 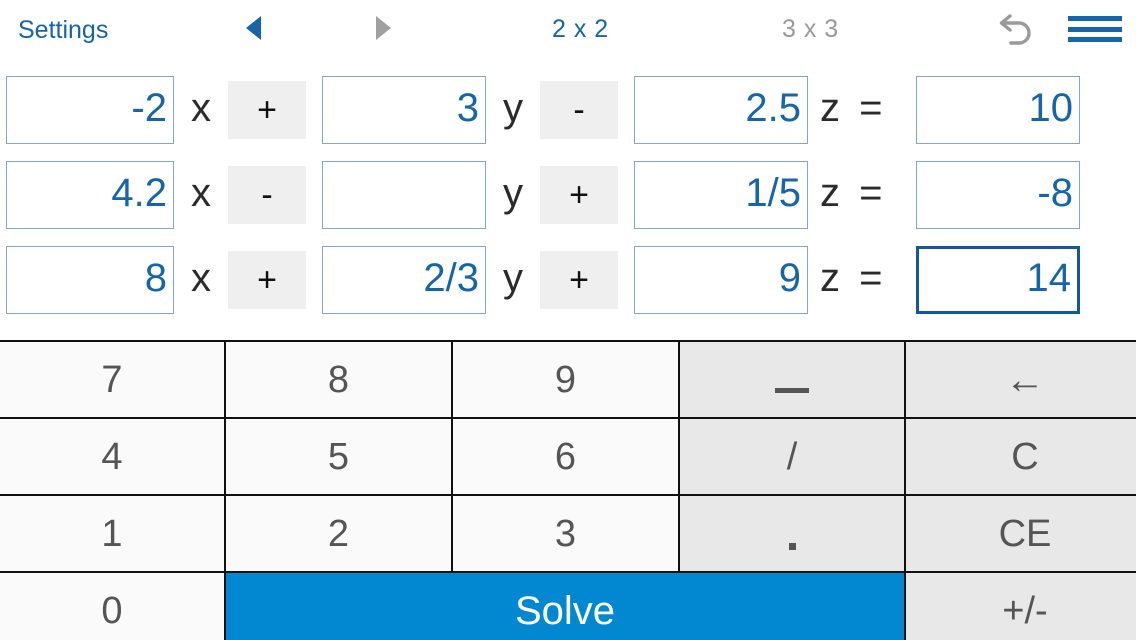 What do you see at coordinates (267, 195) in the screenshot?
I see `operator-1-button: -` at bounding box center [267, 195].